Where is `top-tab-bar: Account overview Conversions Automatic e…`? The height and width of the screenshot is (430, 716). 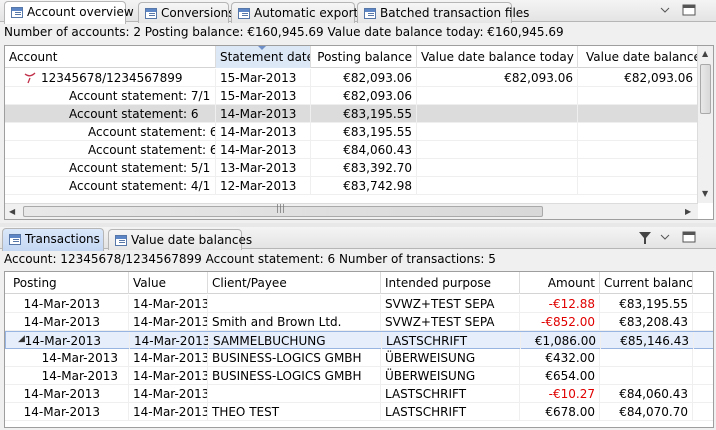
top-tab-bar: Account overview Conversions Automatic e… is located at coordinates (358, 12).